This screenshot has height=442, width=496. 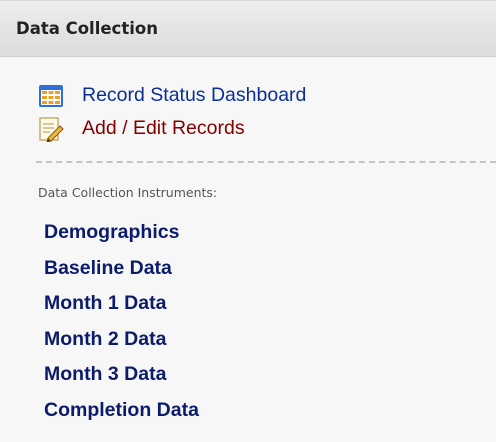 I want to click on panel-header: Data Collection, so click(x=248, y=29).